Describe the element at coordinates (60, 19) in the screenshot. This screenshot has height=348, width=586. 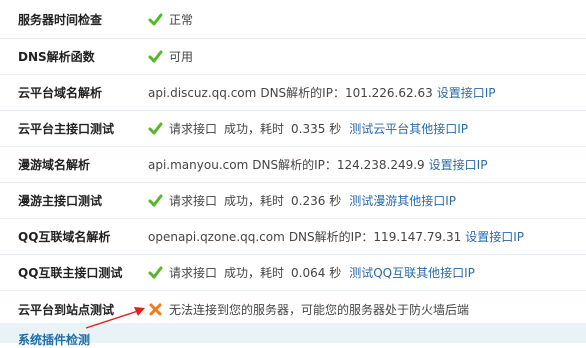
I see `row-label: 服务器时间检查` at that location.